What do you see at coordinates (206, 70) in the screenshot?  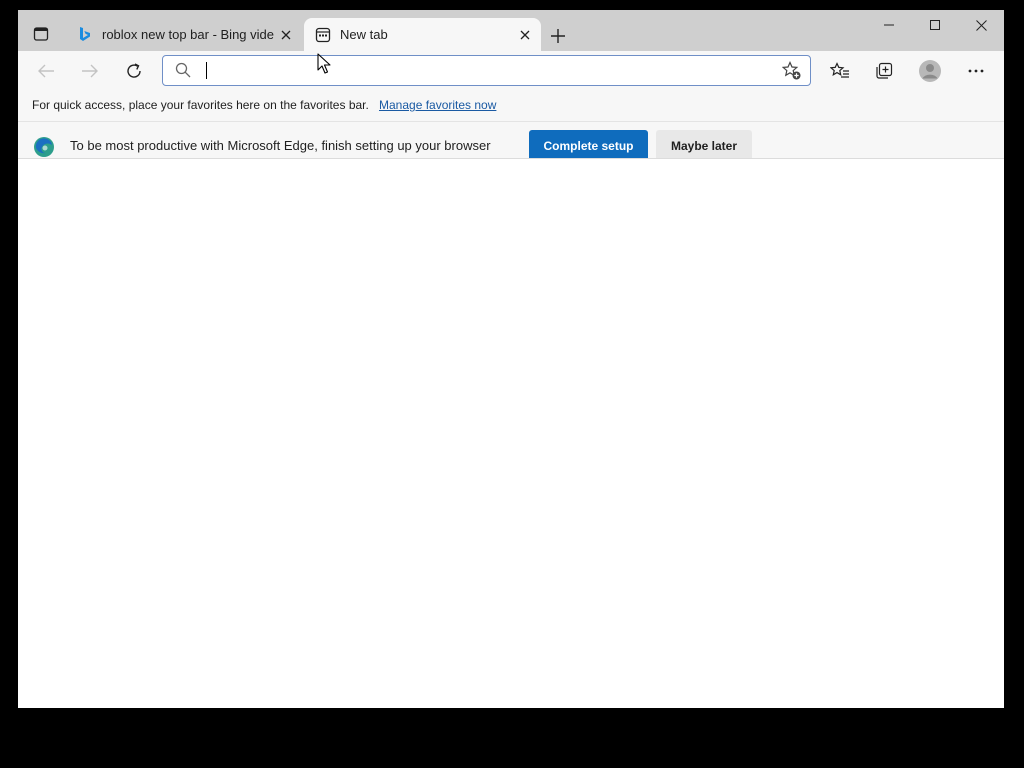 I see `text-caret` at bounding box center [206, 70].